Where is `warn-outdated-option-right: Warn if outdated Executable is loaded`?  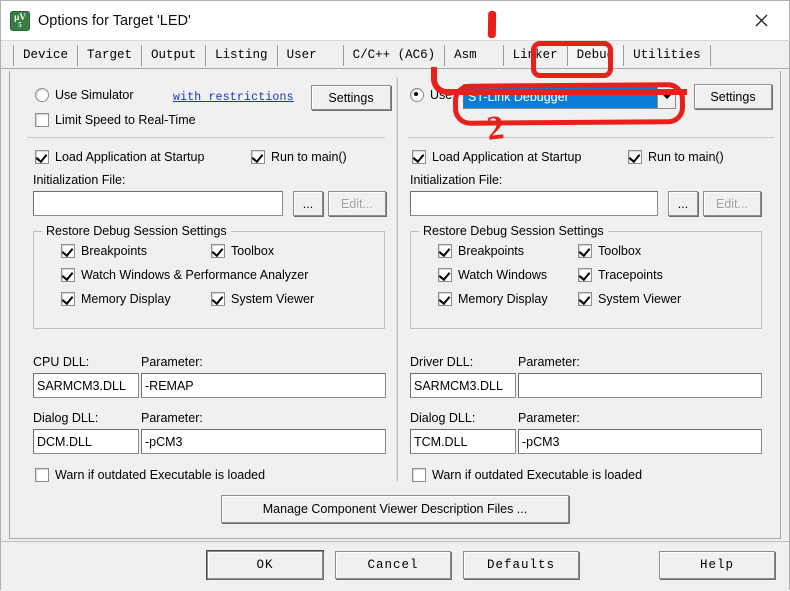 warn-outdated-option-right: Warn if outdated Executable is loaded is located at coordinates (527, 475).